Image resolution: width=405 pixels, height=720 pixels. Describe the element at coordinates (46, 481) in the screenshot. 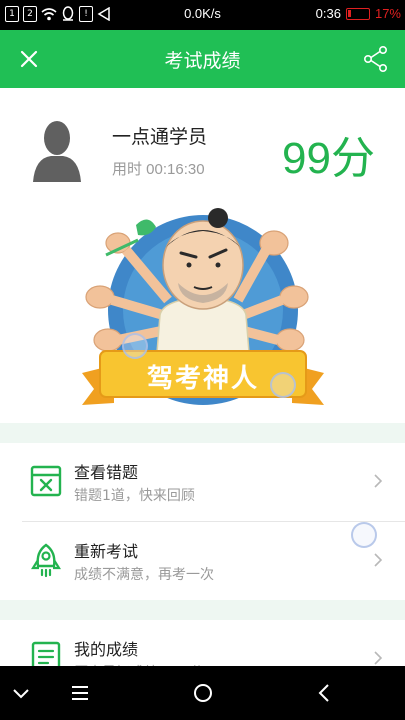

I see `wrong-answers-icon` at that location.